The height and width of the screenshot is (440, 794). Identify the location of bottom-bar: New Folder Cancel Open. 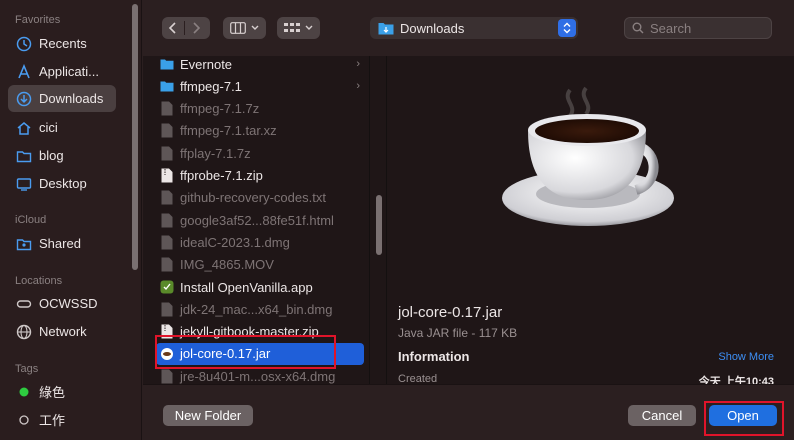
(468, 412).